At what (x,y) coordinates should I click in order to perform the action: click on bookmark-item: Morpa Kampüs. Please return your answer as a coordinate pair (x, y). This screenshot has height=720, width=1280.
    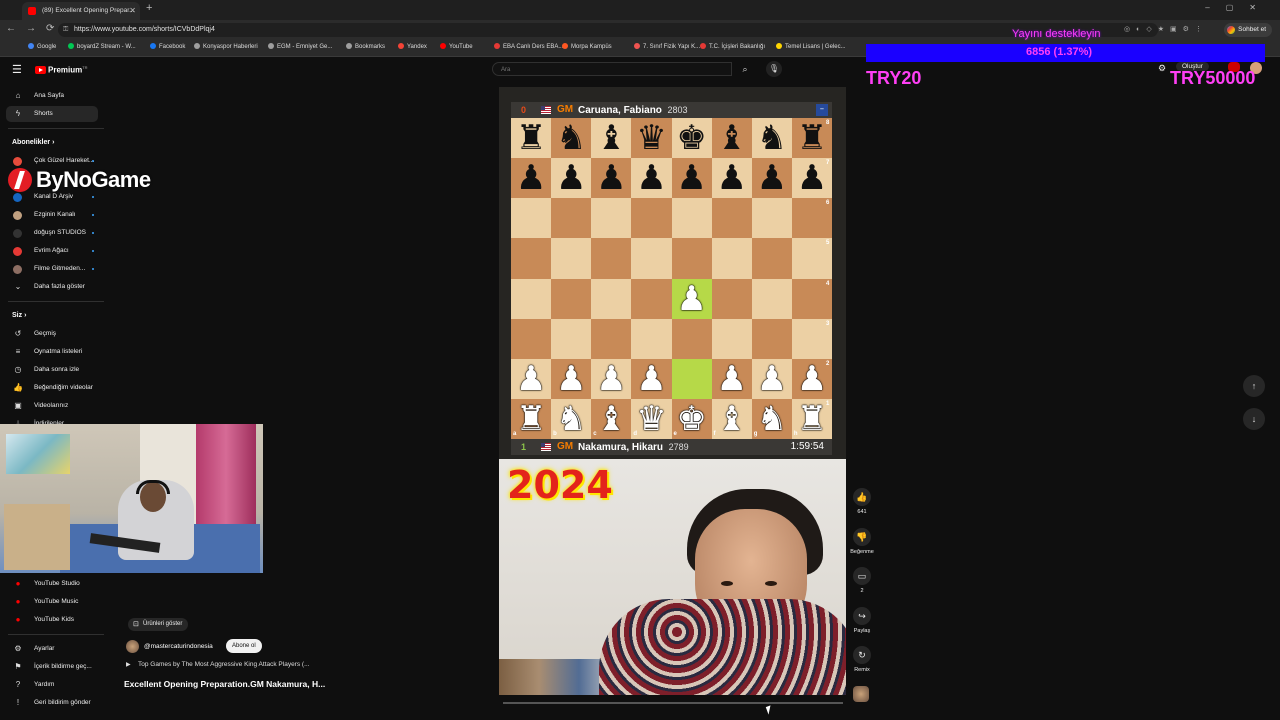
    Looking at the image, I should click on (587, 46).